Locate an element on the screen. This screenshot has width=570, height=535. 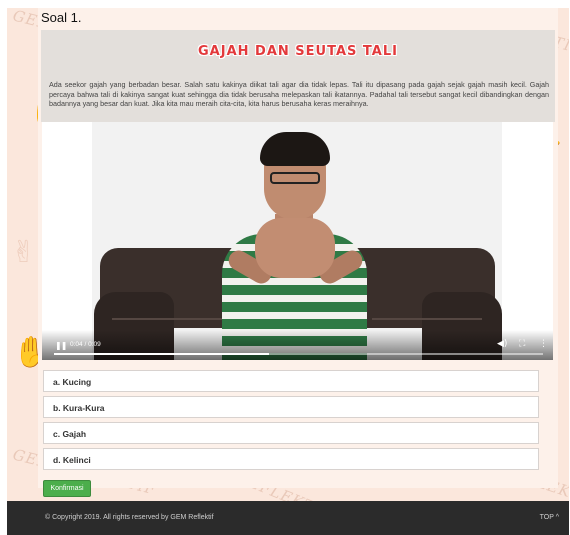
video-progress-fill is located at coordinates (162, 354).